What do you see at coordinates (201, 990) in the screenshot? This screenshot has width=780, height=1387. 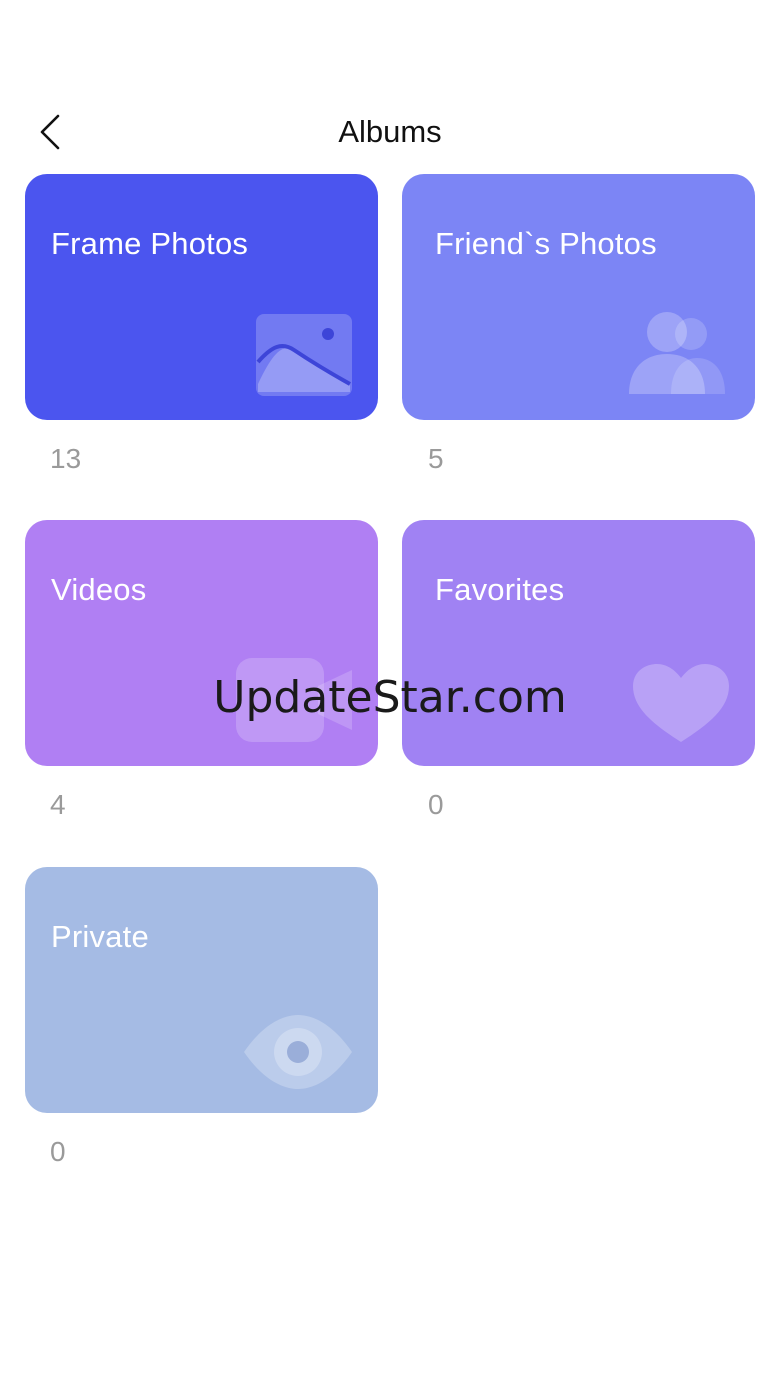 I see `album-card-private: Private` at bounding box center [201, 990].